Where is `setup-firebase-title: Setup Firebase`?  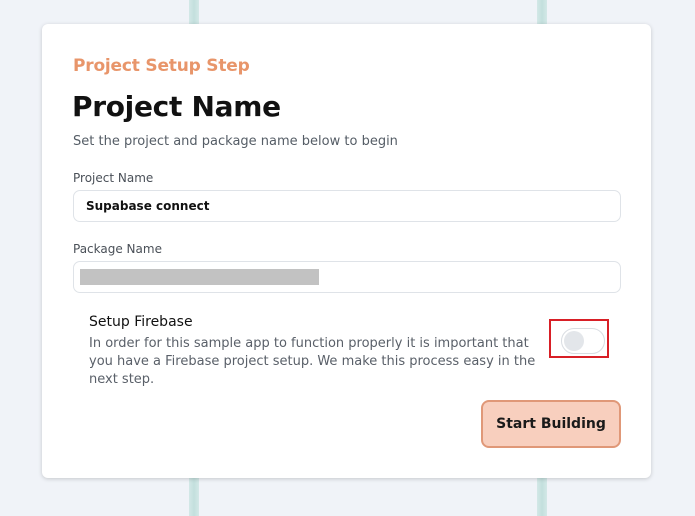
setup-firebase-title: Setup Firebase is located at coordinates (141, 322).